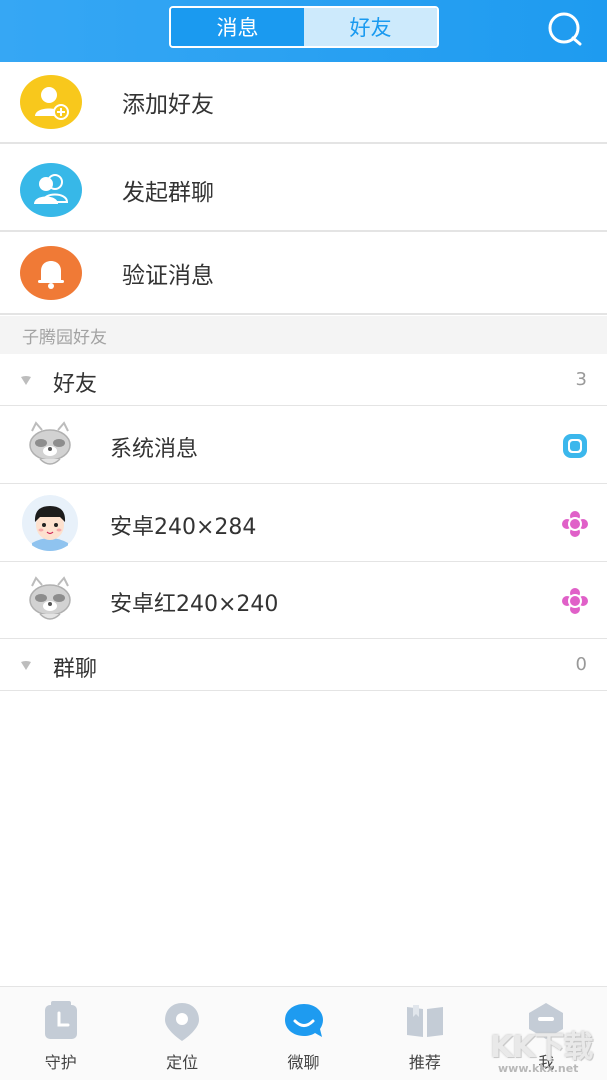  I want to click on chat-bubble-icon, so click(303, 1020).